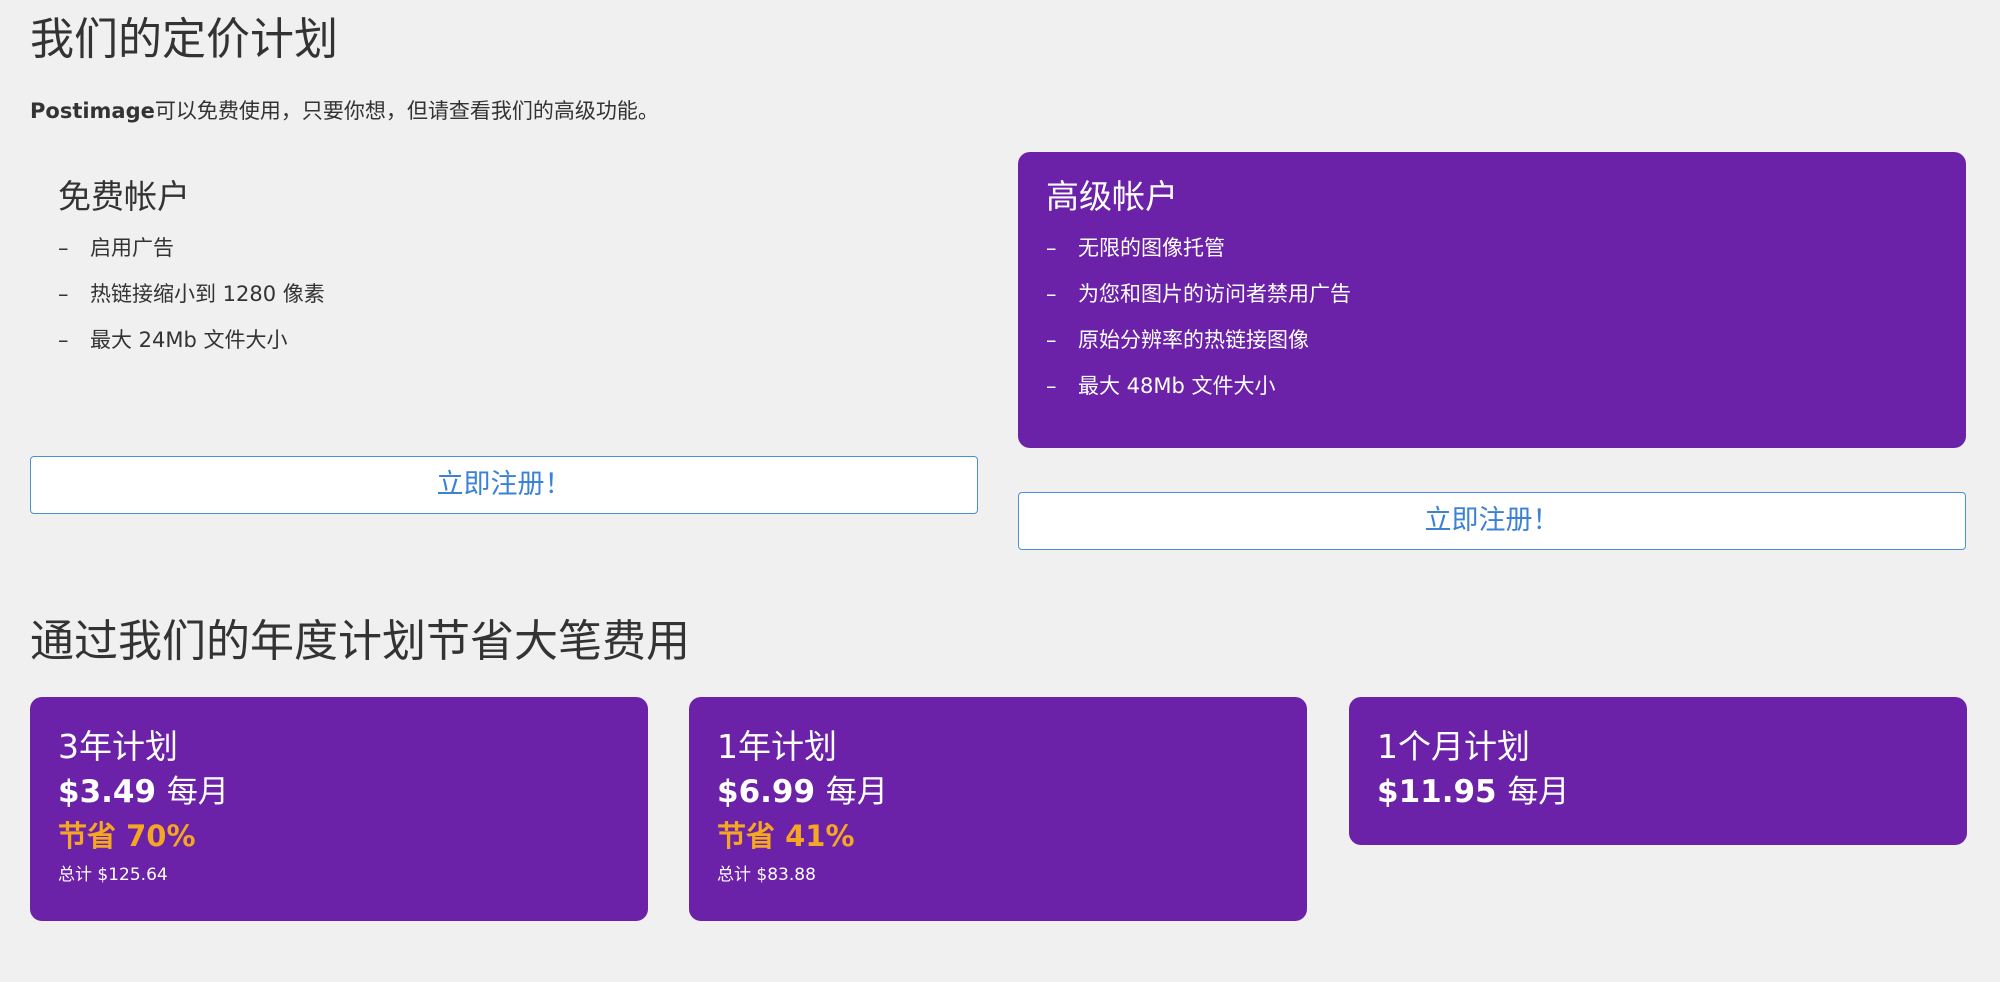 This screenshot has height=982, width=2000. What do you see at coordinates (1492, 386) in the screenshot?
I see `feature-item: – 最大 48Mb 文件大小` at bounding box center [1492, 386].